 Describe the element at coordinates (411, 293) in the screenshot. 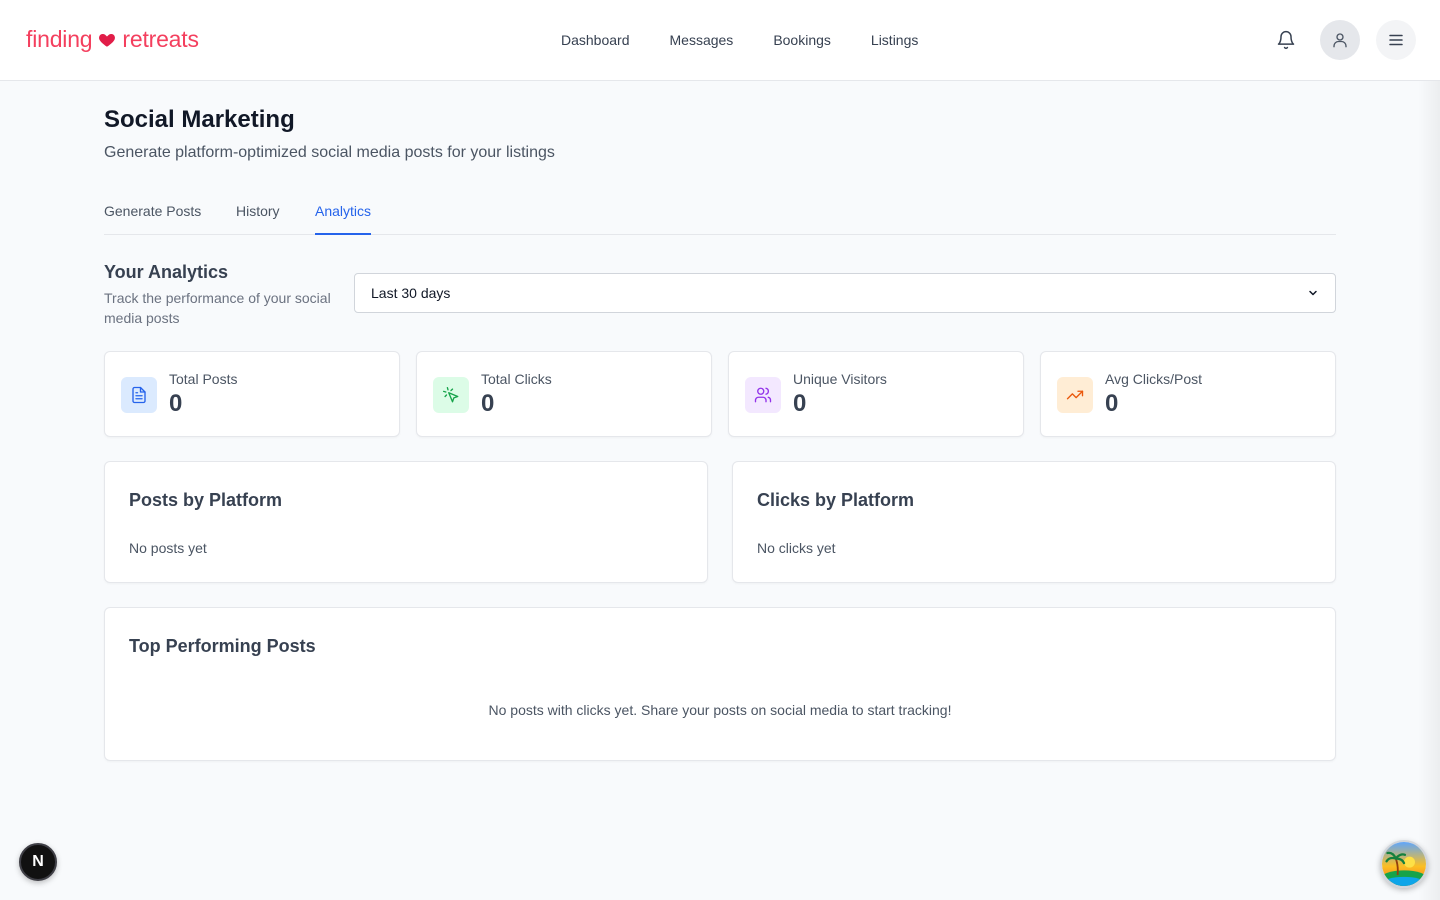

I see `date-range-value: Last 30 days` at that location.